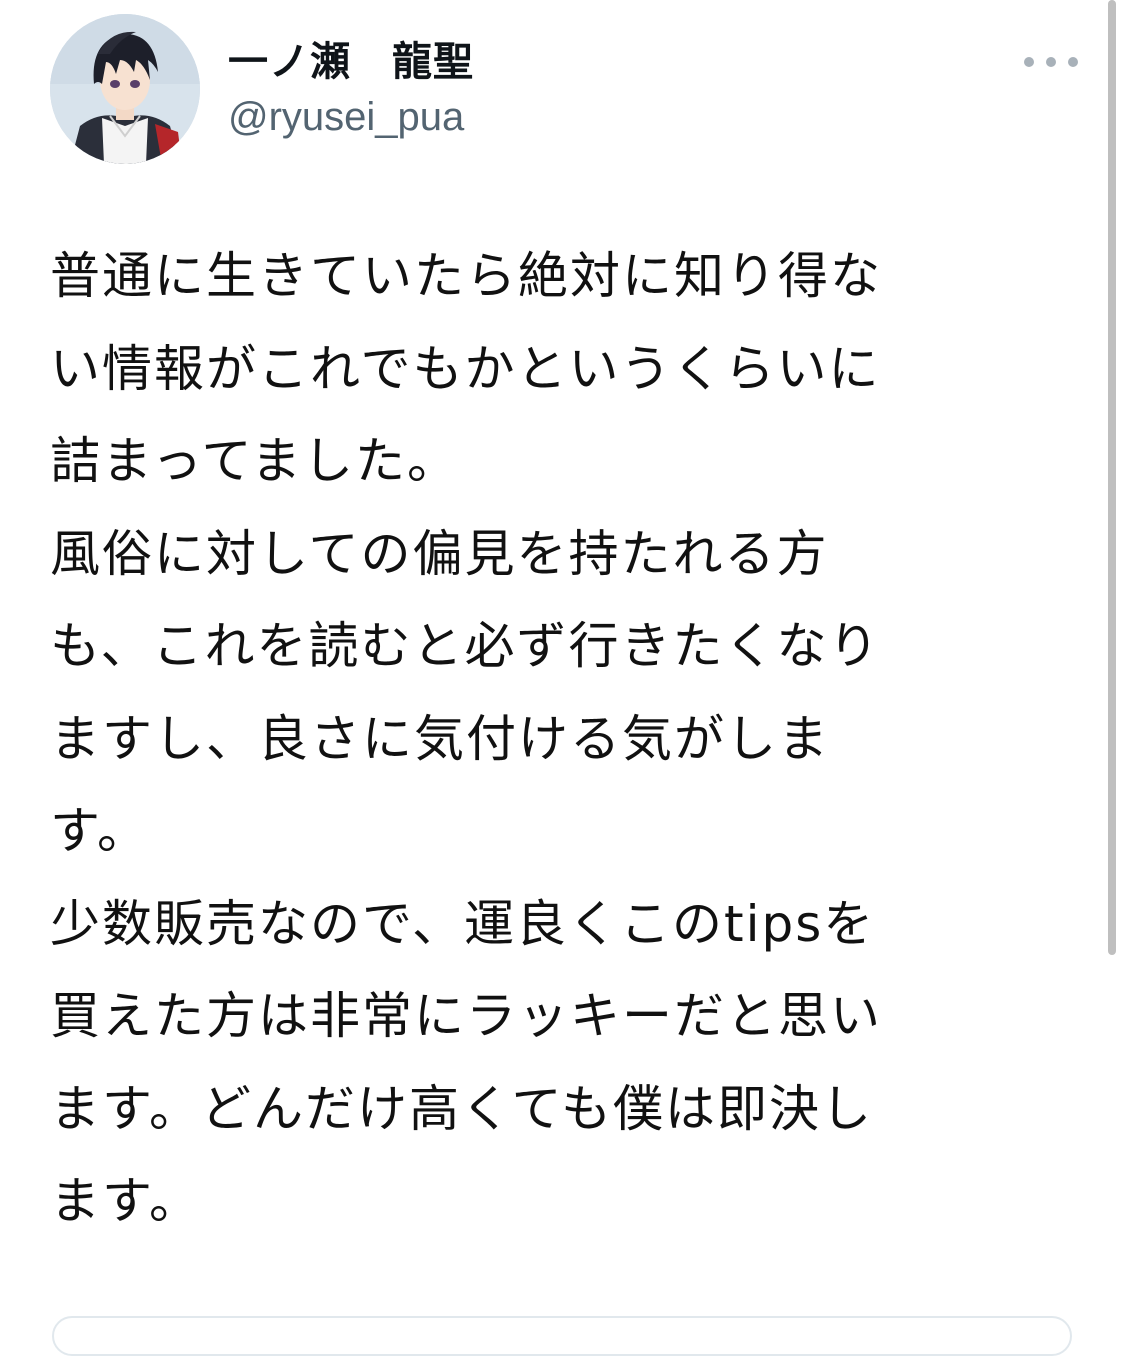 The height and width of the screenshot is (1356, 1125). What do you see at coordinates (465, 646) in the screenshot?
I see `tweet-text-line: も、これを読むと必ず行きたくなり` at bounding box center [465, 646].